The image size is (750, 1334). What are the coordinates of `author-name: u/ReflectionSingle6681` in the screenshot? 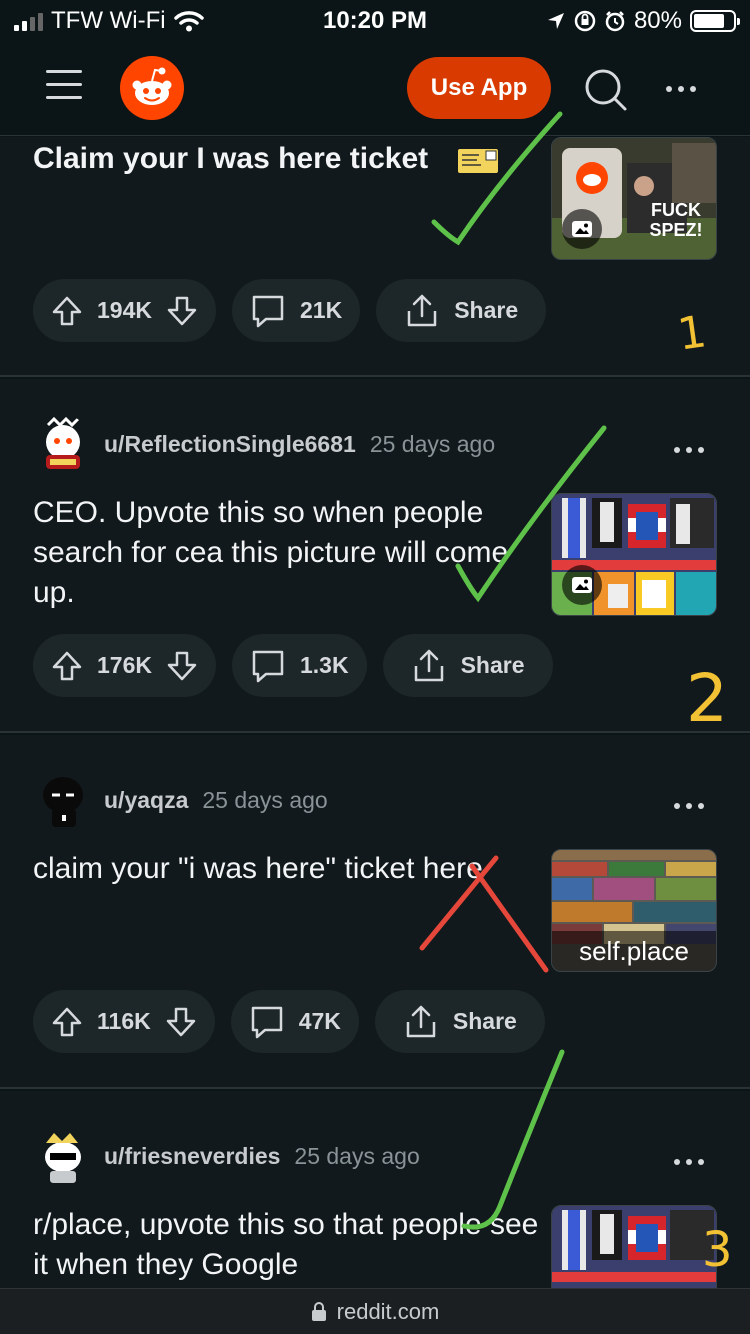 It's located at (230, 444).